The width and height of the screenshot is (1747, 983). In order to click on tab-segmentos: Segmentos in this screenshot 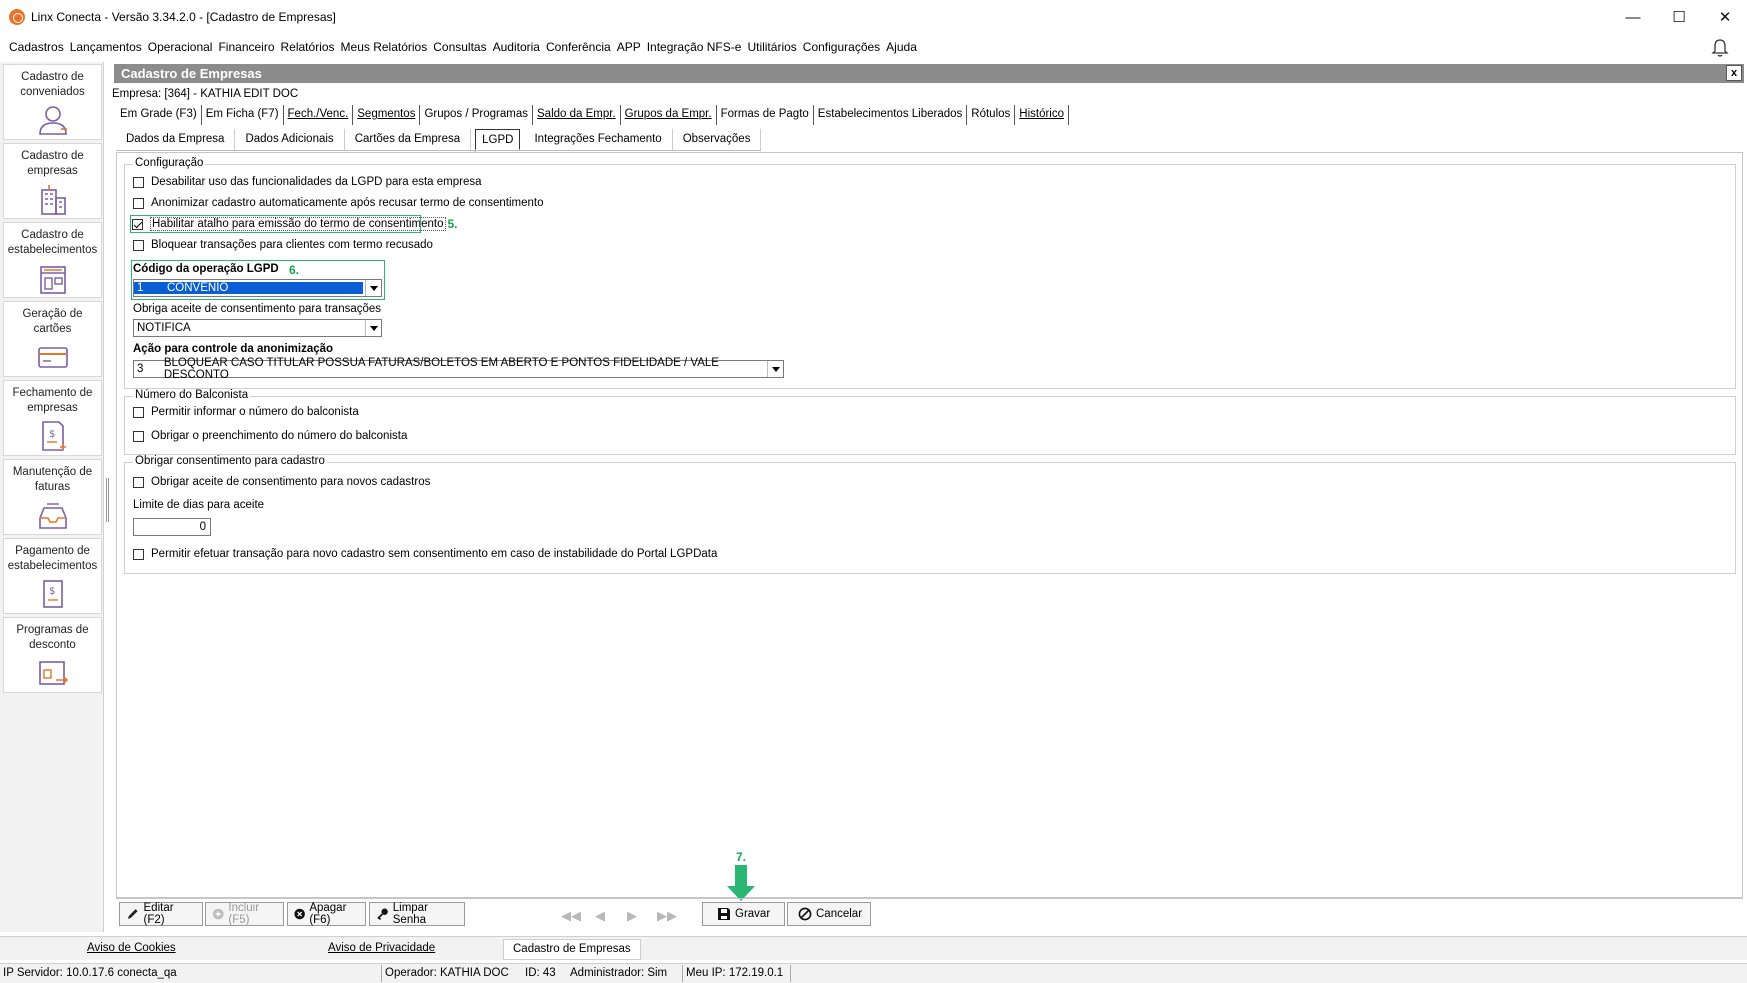, I will do `click(387, 115)`.